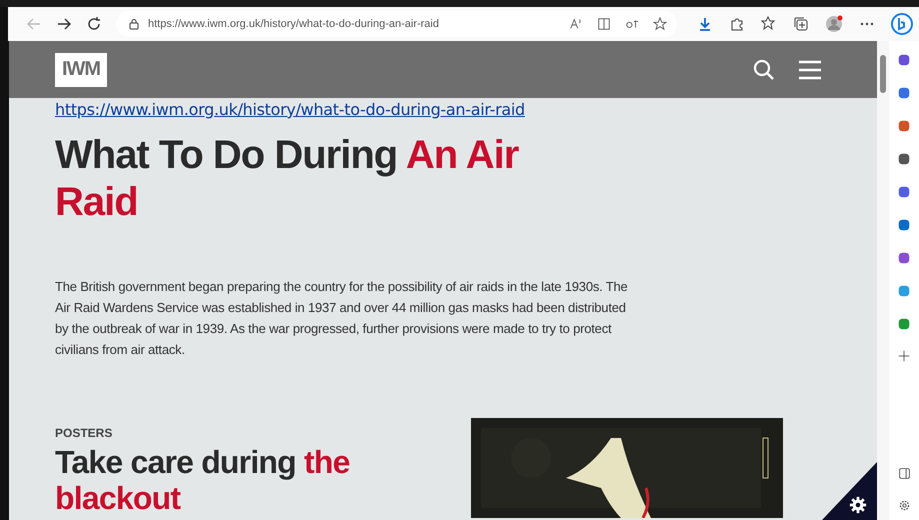  I want to click on profile-avatar-icon, so click(834, 24).